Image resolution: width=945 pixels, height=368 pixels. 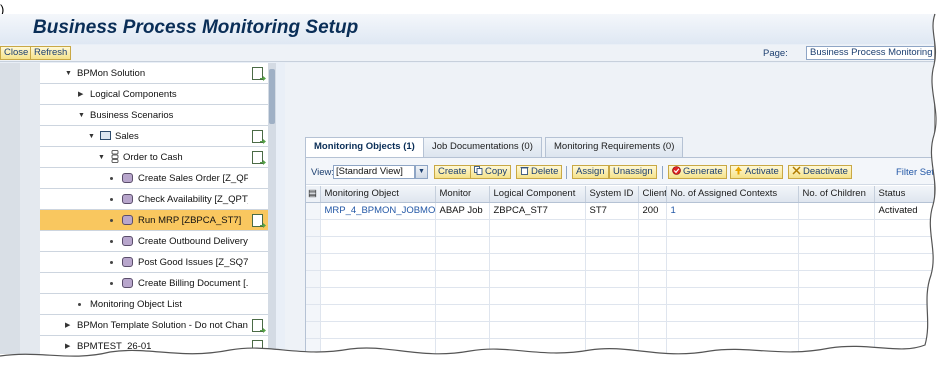 I want to click on close-button: Close, so click(x=16, y=53).